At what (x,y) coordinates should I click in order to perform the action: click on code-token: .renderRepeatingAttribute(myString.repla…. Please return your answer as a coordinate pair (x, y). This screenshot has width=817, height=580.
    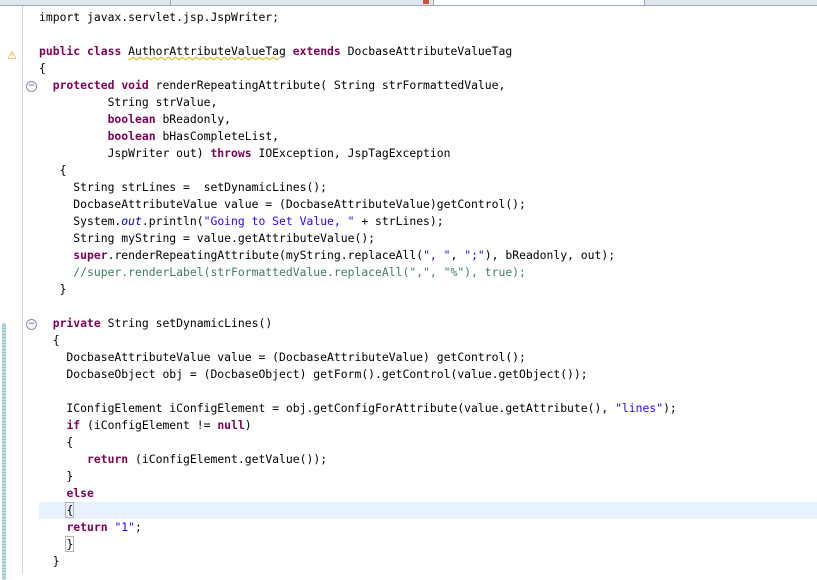
    Looking at the image, I should click on (265, 255).